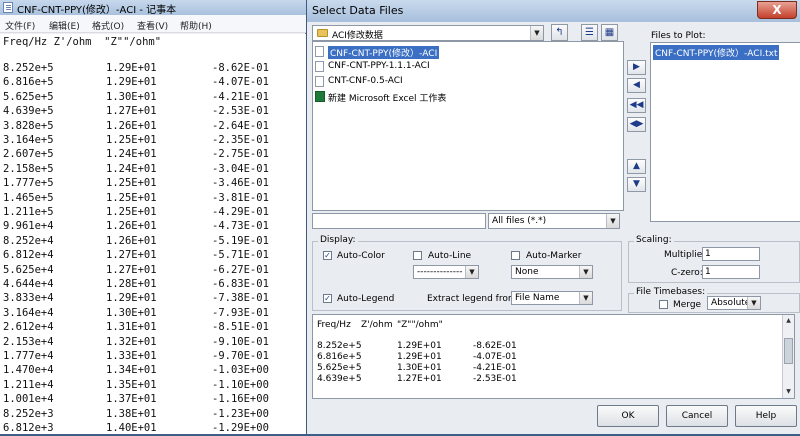  What do you see at coordinates (788, 392) in the screenshot?
I see `scroll-down-icon: ▼` at bounding box center [788, 392].